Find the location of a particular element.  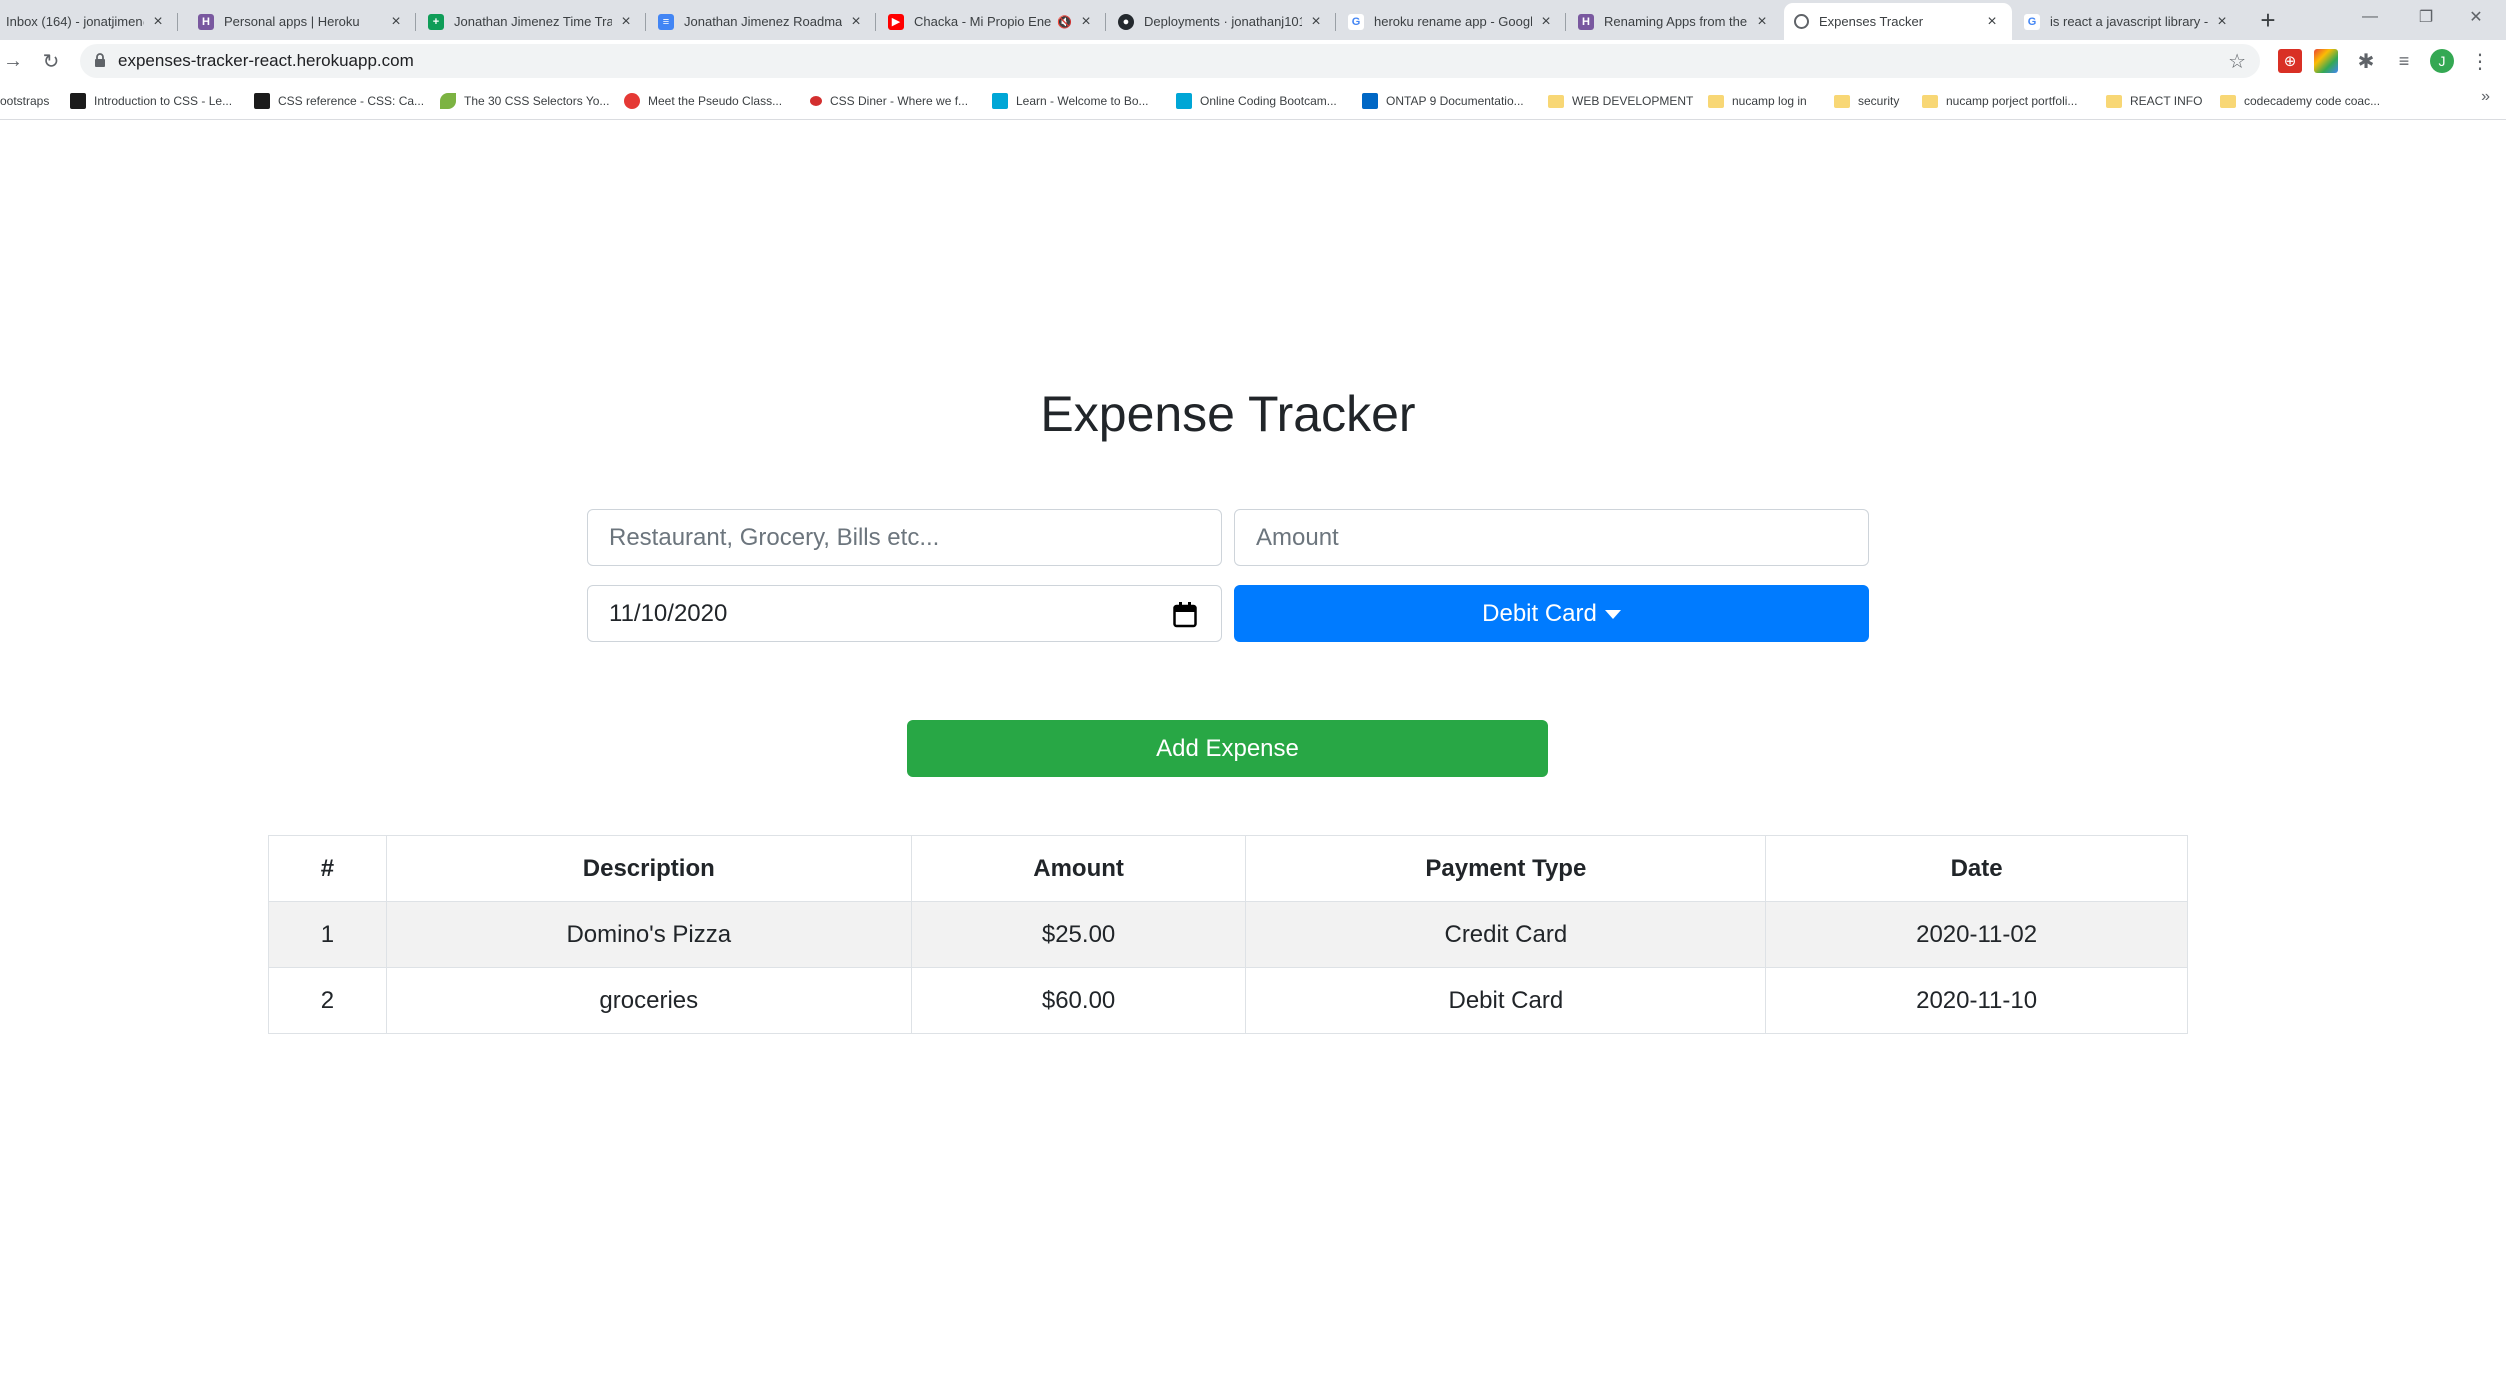

speaker-muted-icon: 🔇 is located at coordinates (1064, 22).